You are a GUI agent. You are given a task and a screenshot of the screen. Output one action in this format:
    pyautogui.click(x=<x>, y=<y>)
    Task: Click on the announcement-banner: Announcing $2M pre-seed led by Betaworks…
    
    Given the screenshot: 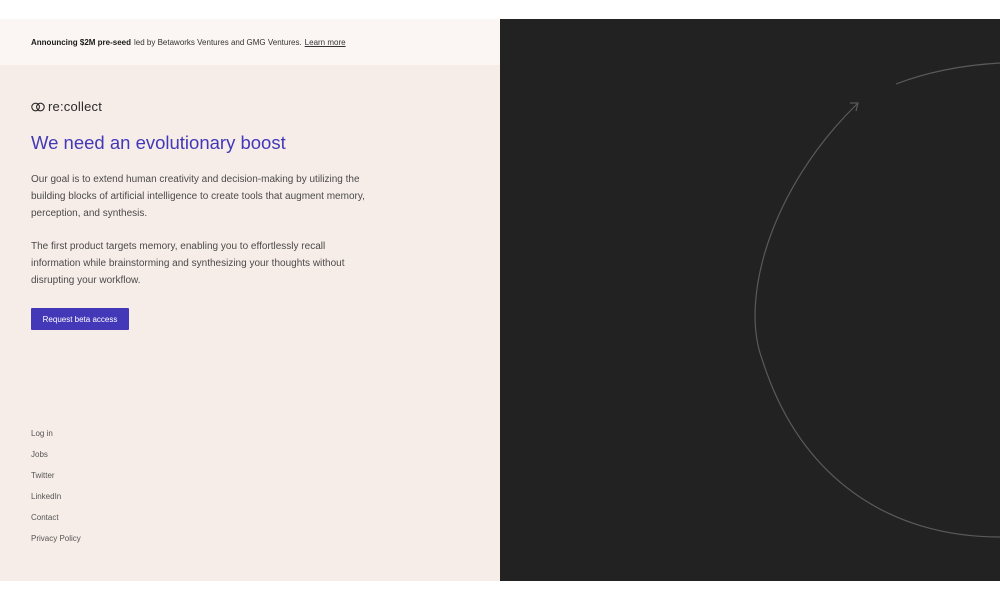 What is the action you would take?
    pyautogui.click(x=250, y=42)
    